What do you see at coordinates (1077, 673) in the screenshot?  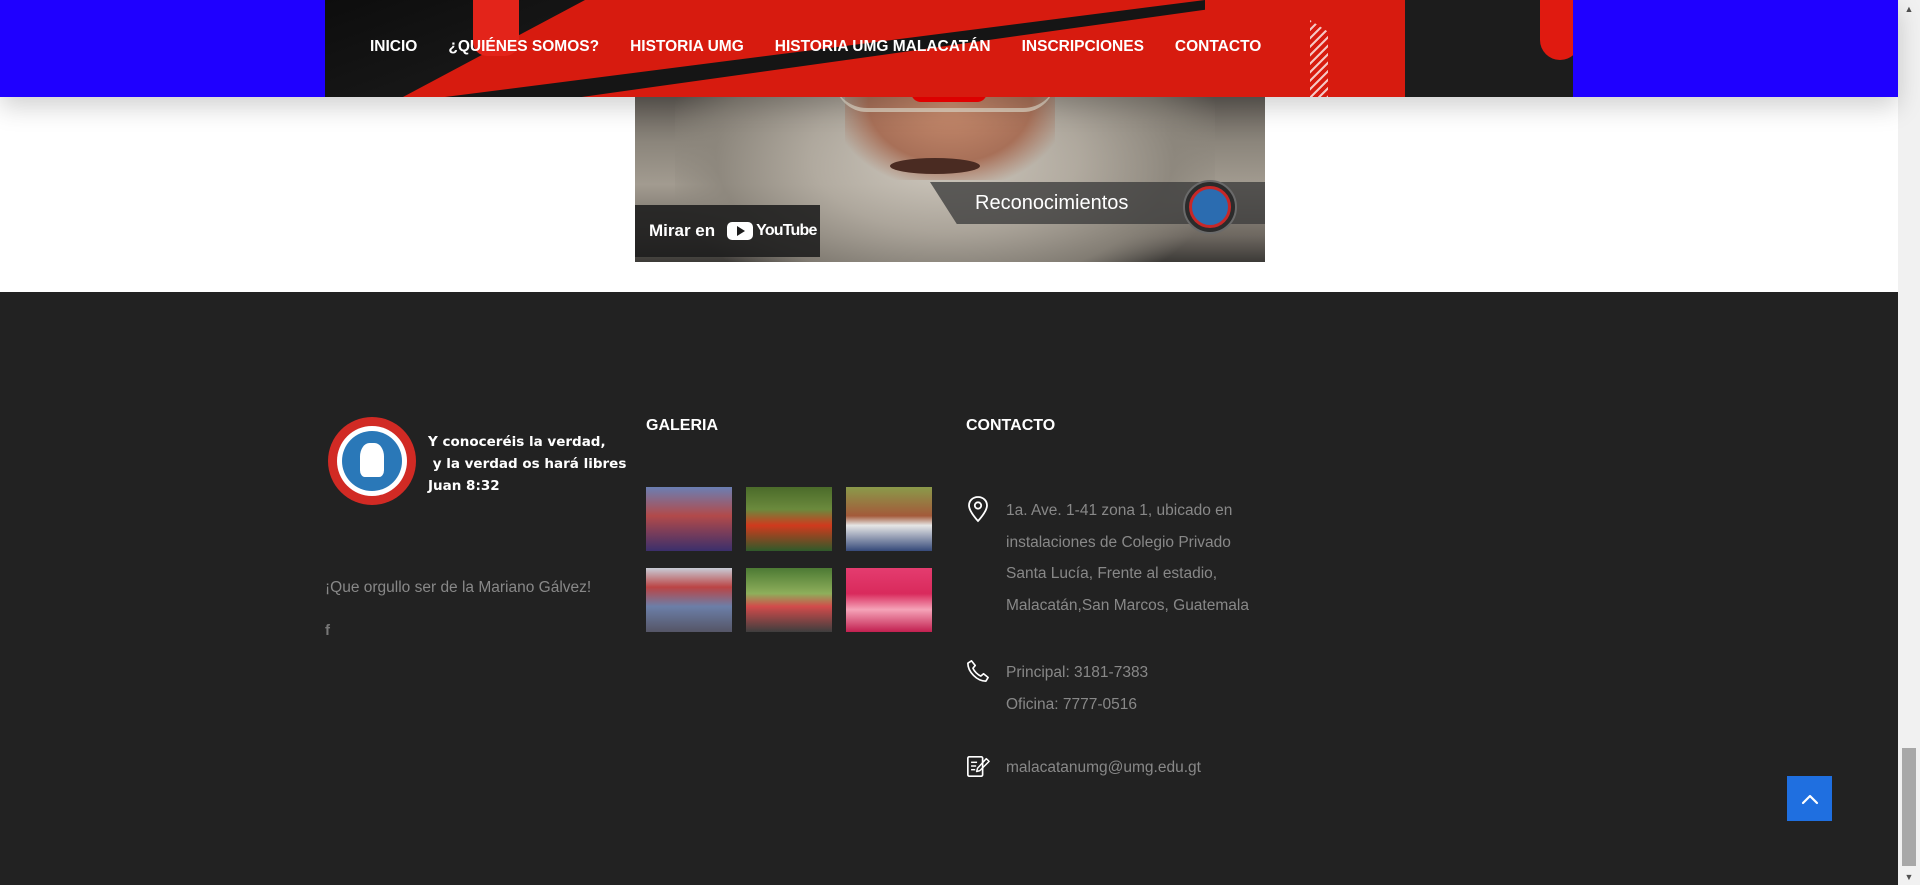 I see `phone-line: Principal: 3181-7383` at bounding box center [1077, 673].